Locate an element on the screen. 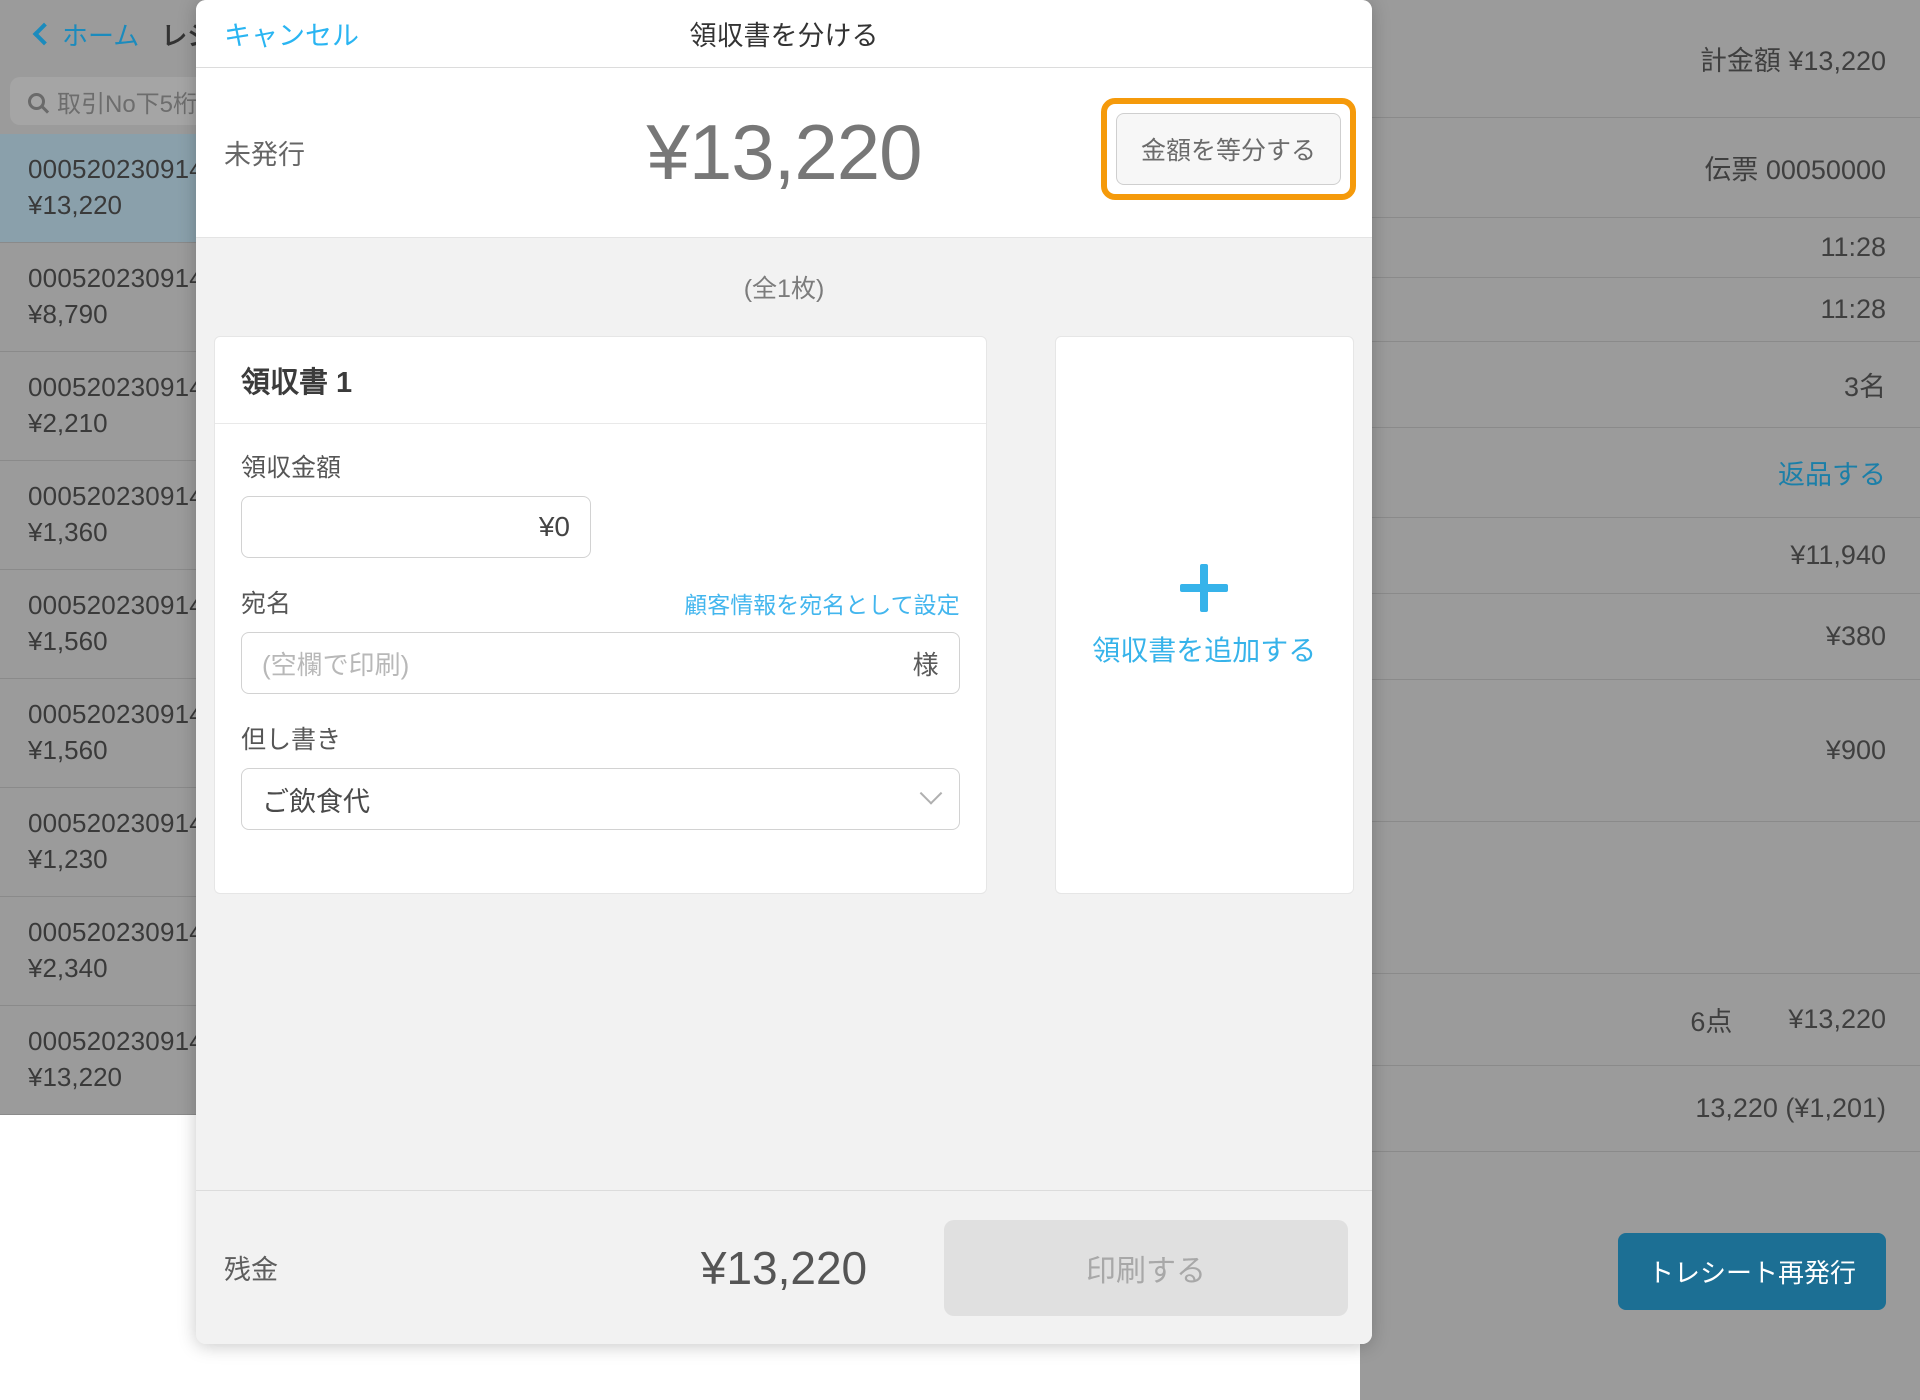 The width and height of the screenshot is (1920, 1400). equal-split-highlight-wrapper: 金額を等分する is located at coordinates (1228, 149).